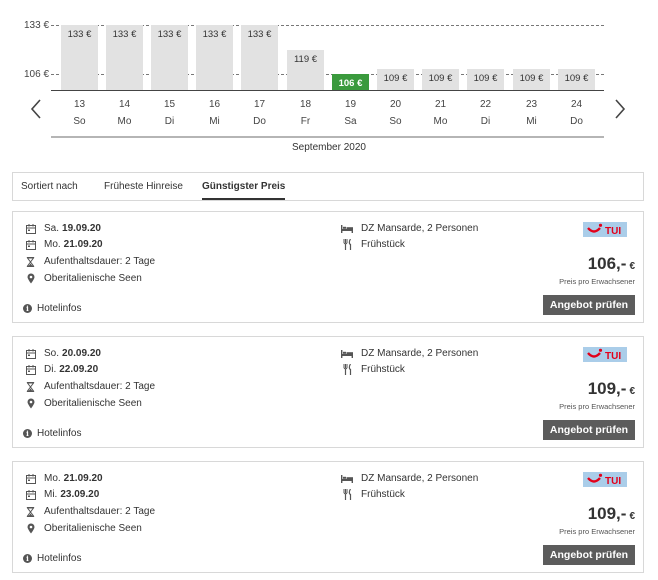  I want to click on day-number: 18, so click(305, 104).